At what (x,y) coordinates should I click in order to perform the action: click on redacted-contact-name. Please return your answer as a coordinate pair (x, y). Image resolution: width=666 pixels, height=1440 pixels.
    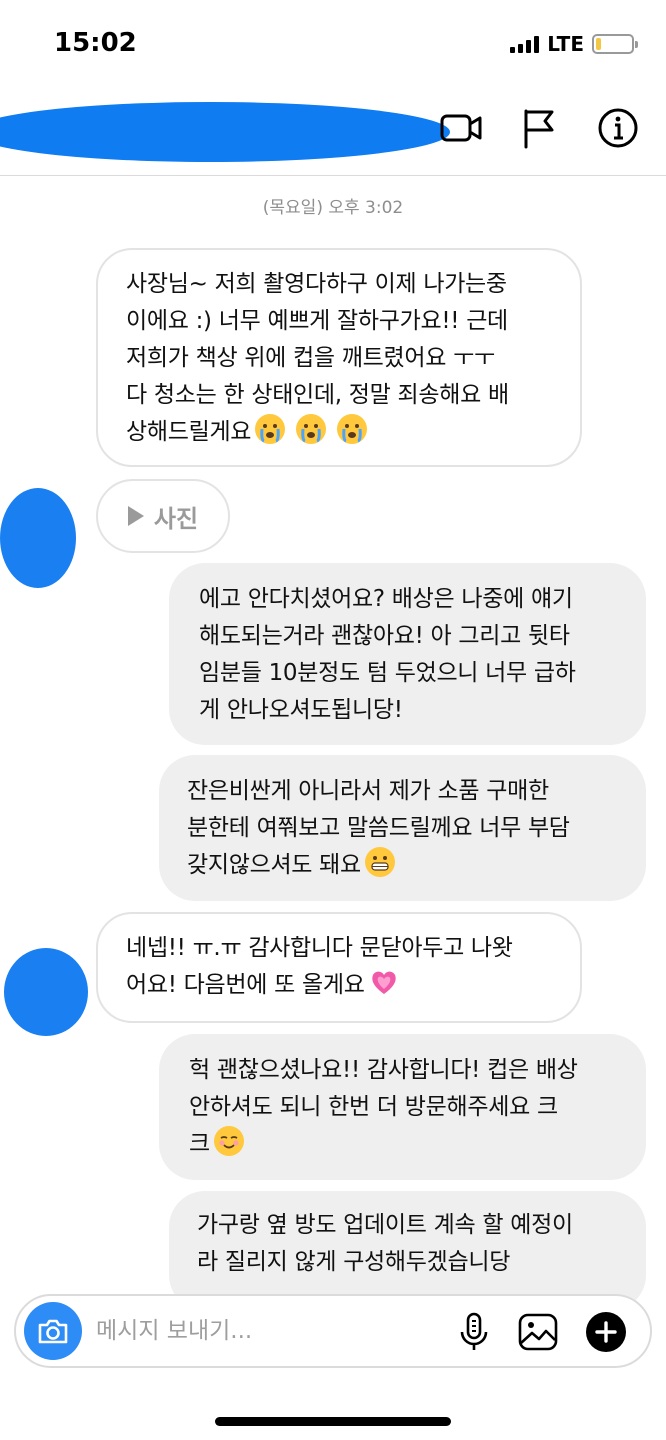
    Looking at the image, I should click on (225, 132).